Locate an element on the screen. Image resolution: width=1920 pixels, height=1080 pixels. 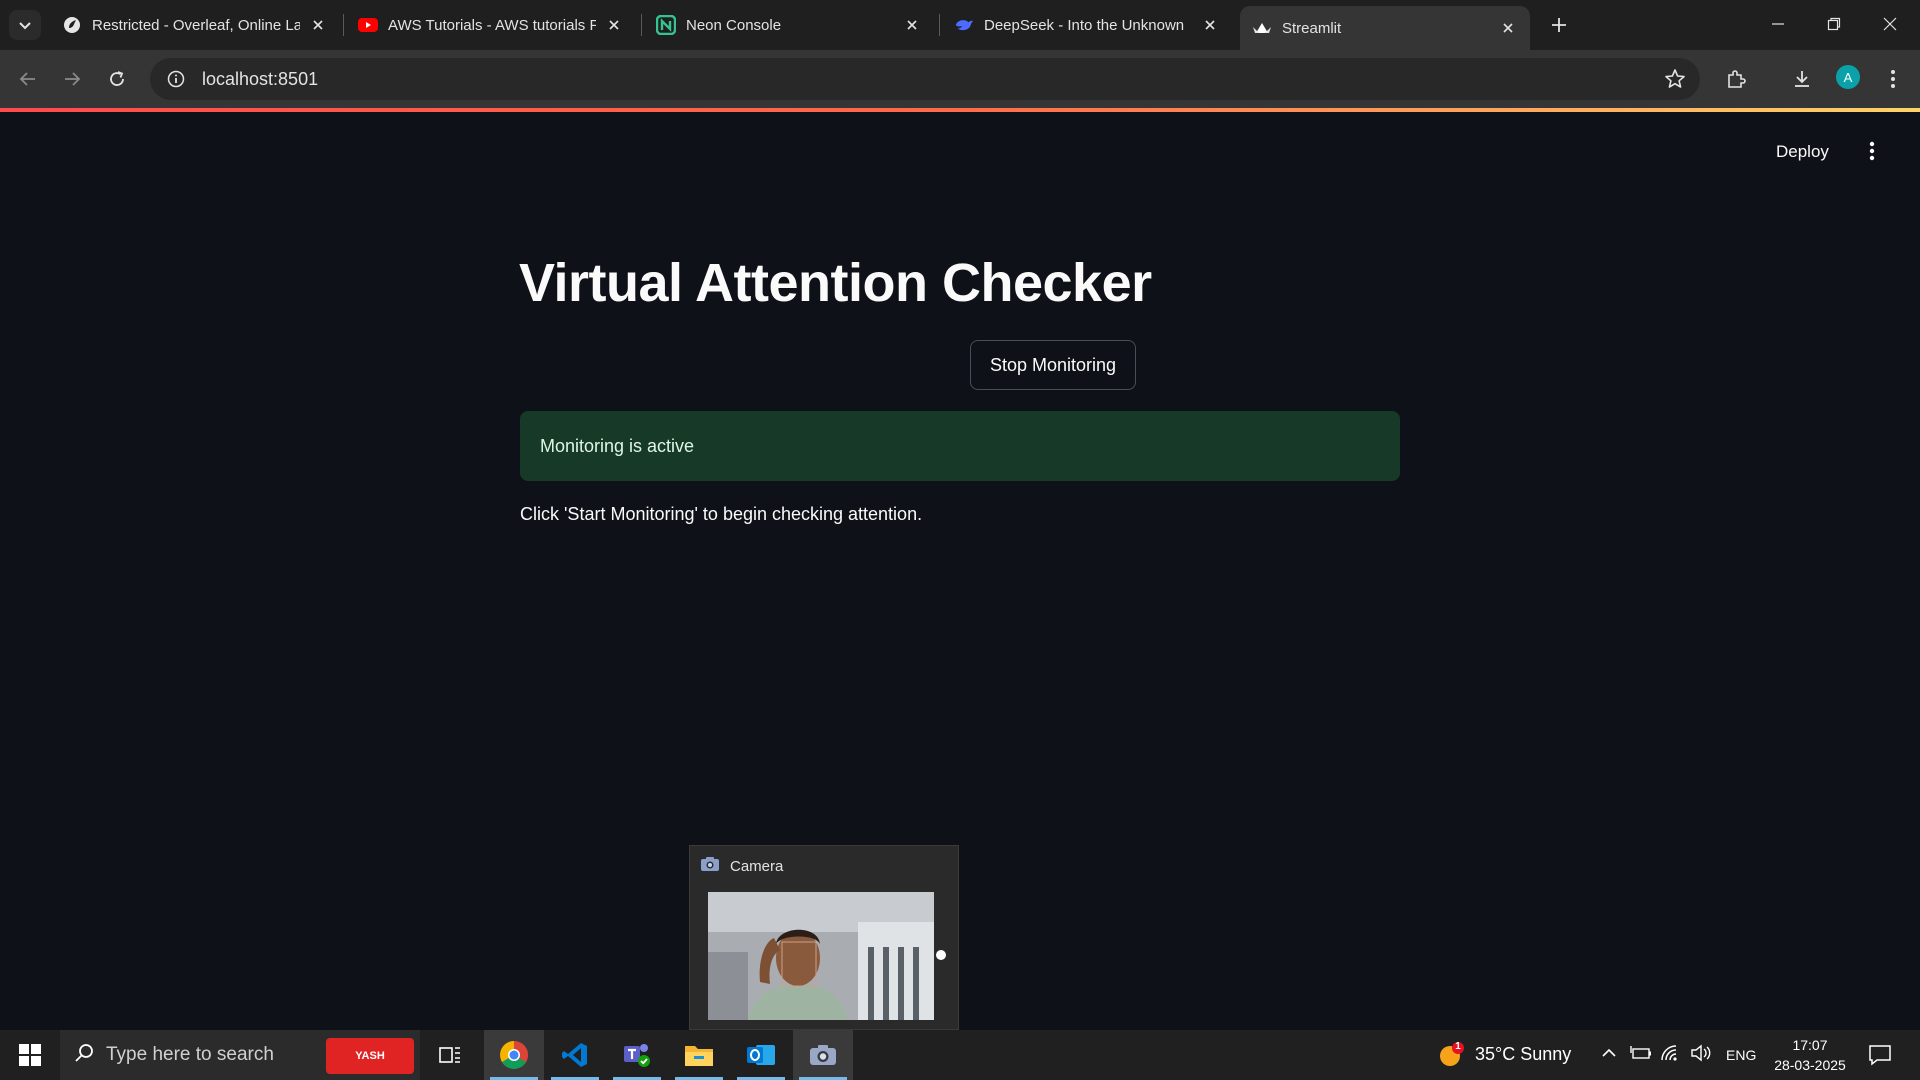
folder-icon is located at coordinates (699, 1056).